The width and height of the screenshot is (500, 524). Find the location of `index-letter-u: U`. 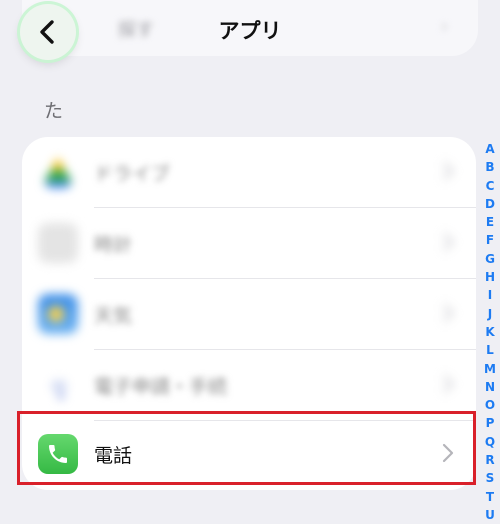

index-letter-u: U is located at coordinates (490, 515).